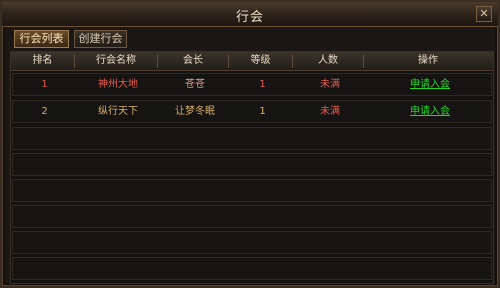 This screenshot has width=500, height=288. Describe the element at coordinates (249, 17) in the screenshot. I see `window-title: 行会` at that location.